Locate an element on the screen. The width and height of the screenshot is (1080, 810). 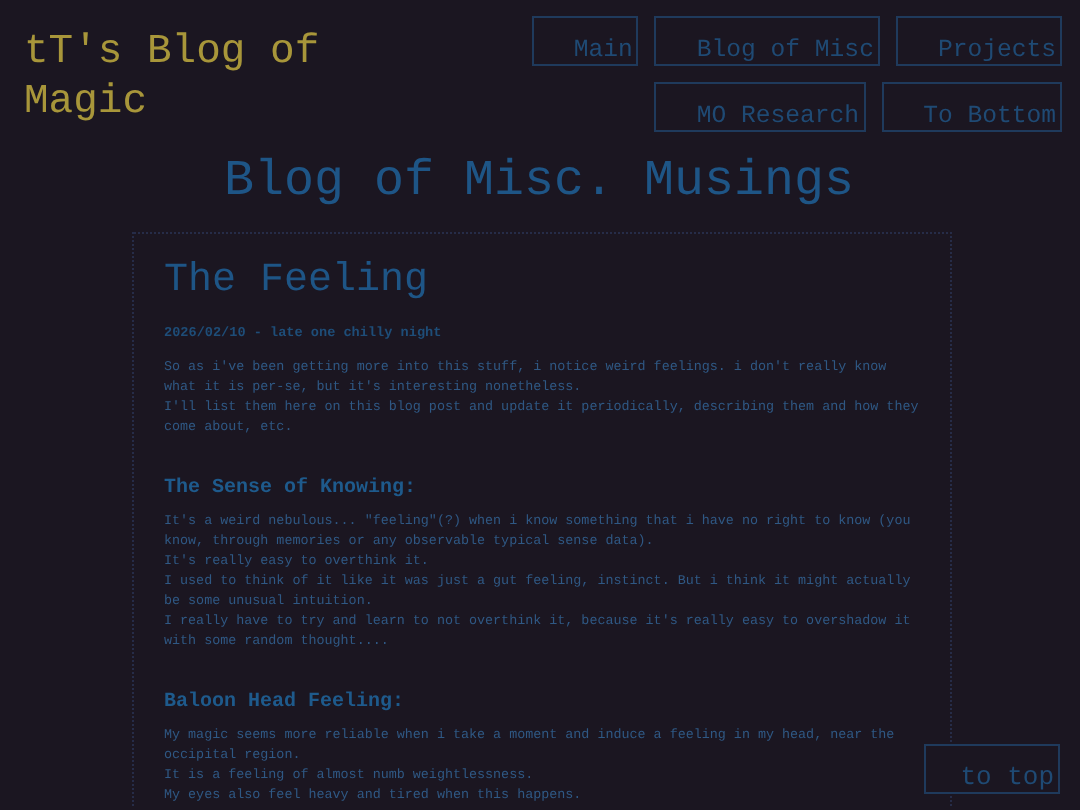
nav-link: Main is located at coordinates (585, 41).